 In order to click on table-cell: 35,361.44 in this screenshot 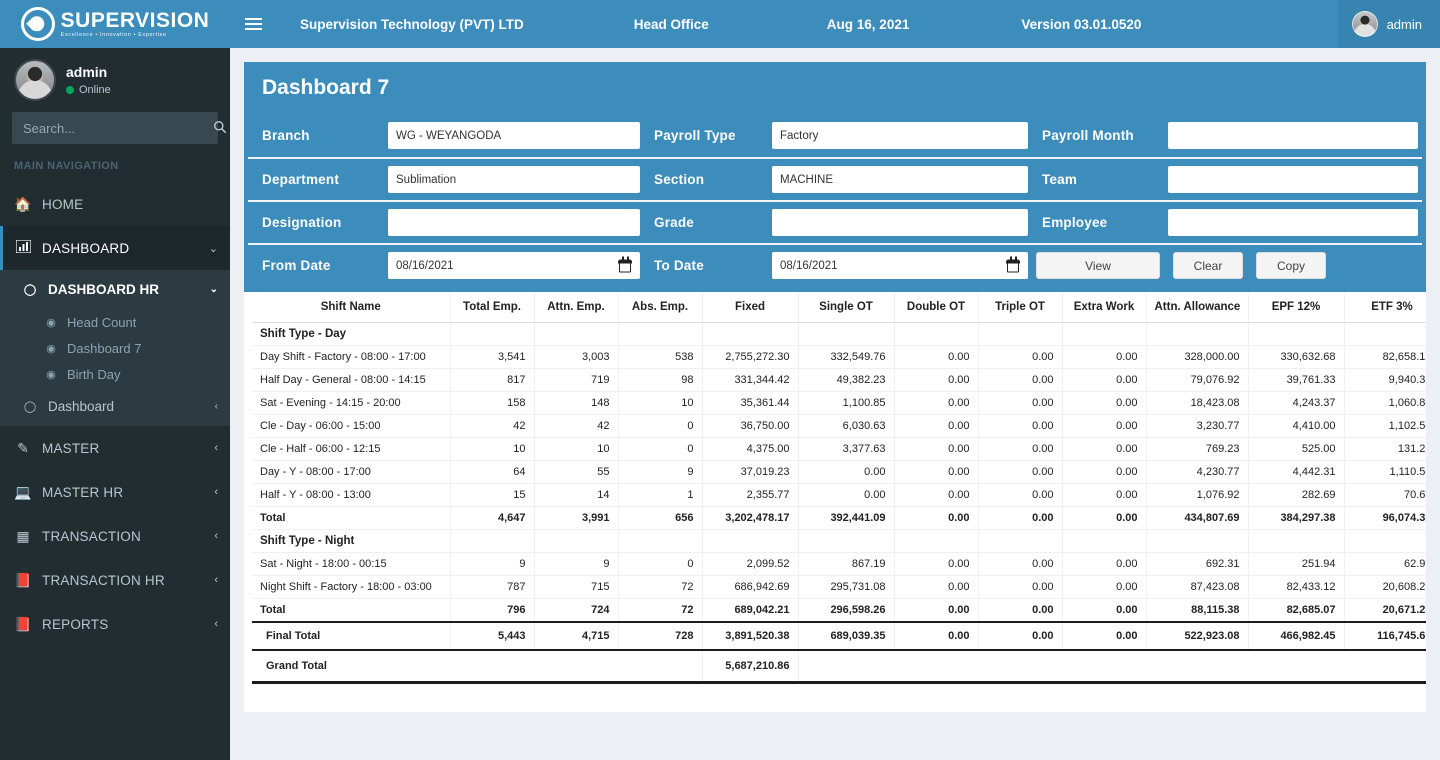, I will do `click(750, 403)`.